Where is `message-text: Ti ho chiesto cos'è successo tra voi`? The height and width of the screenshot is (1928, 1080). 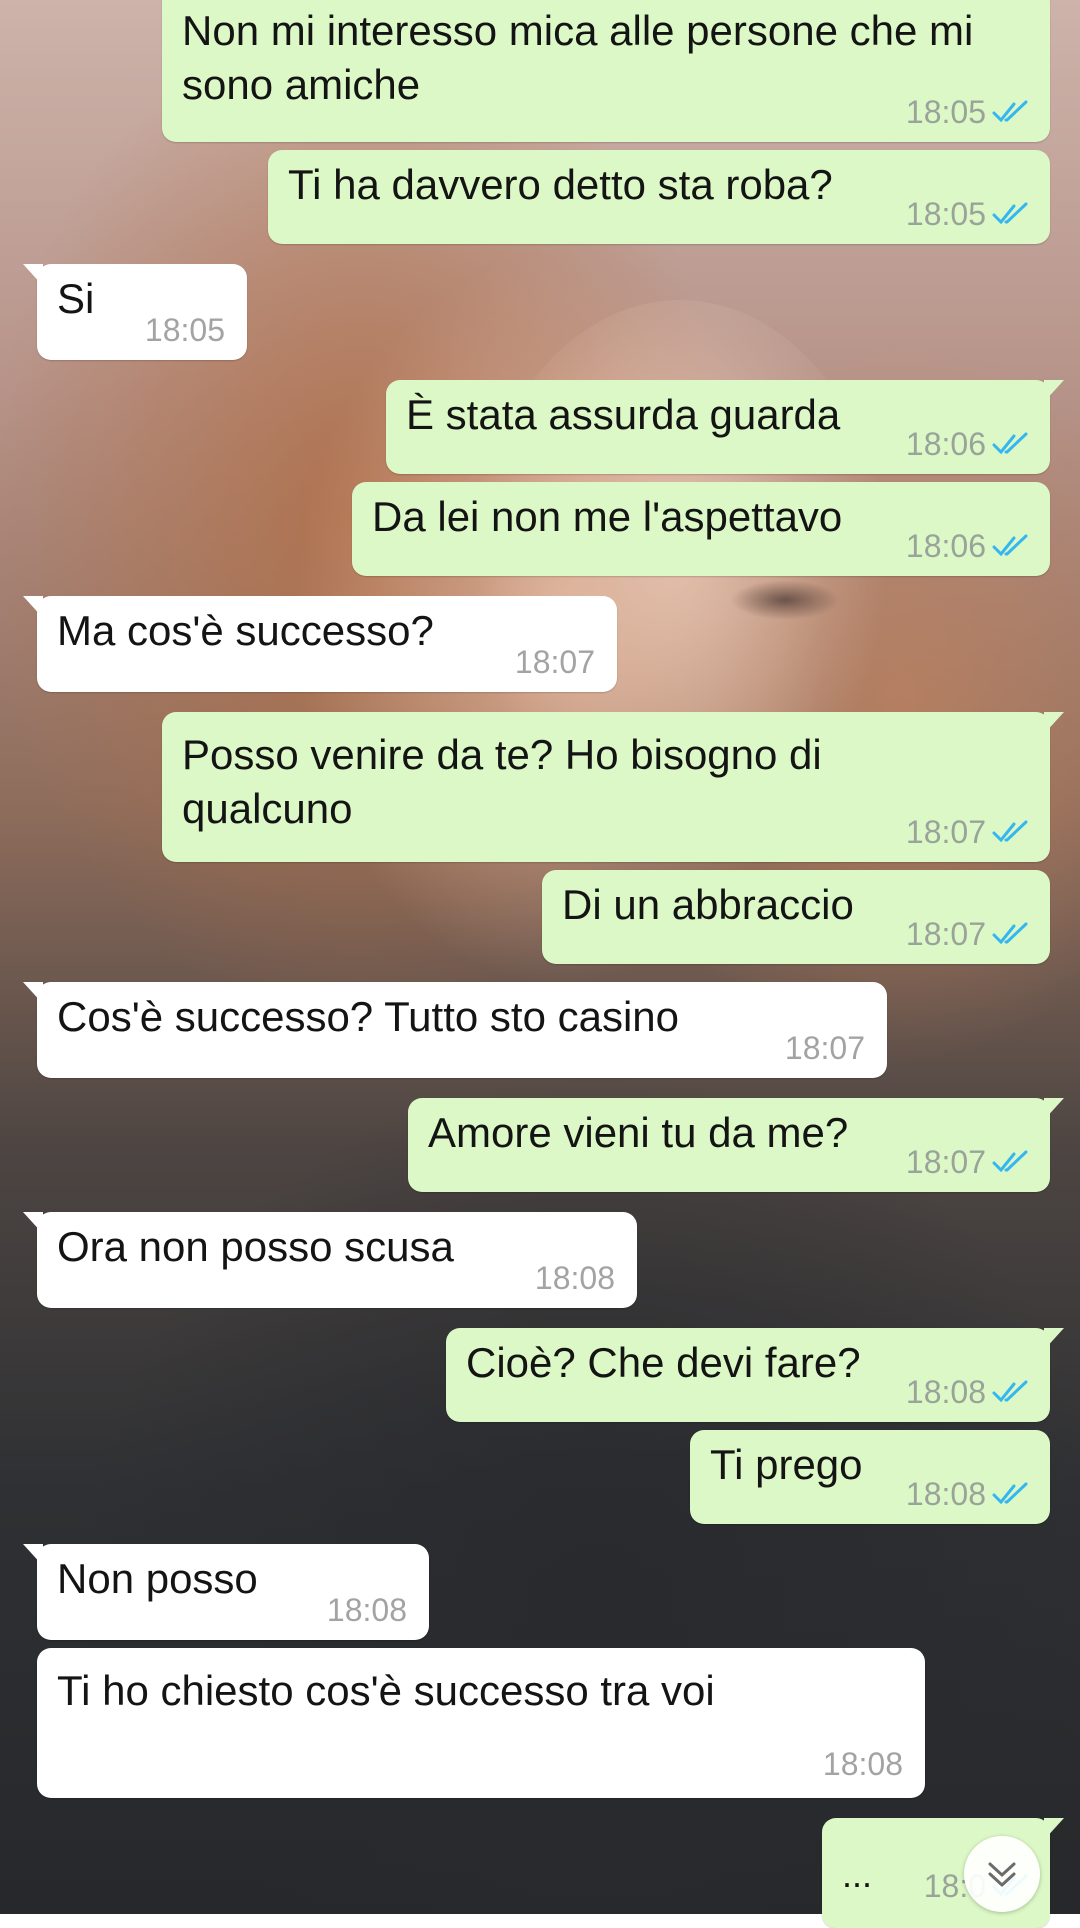 message-text: Ti ho chiesto cos'è successo tra voi is located at coordinates (386, 1690).